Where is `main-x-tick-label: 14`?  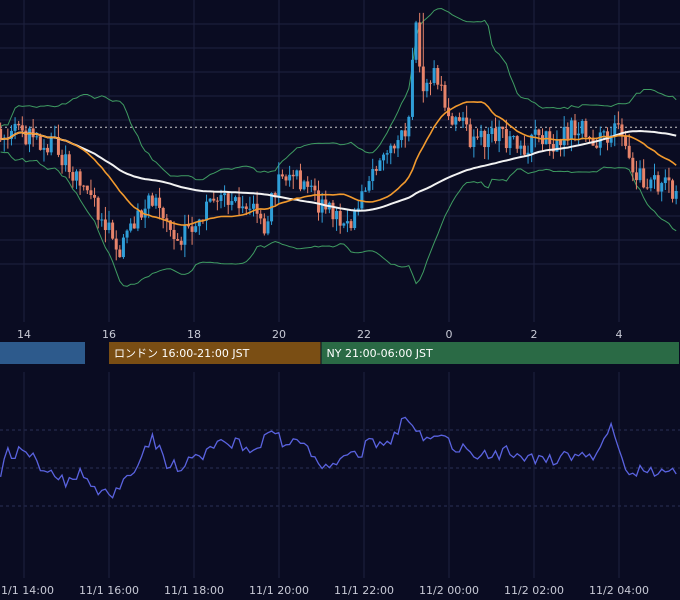
main-x-tick-label: 14 is located at coordinates (24, 334).